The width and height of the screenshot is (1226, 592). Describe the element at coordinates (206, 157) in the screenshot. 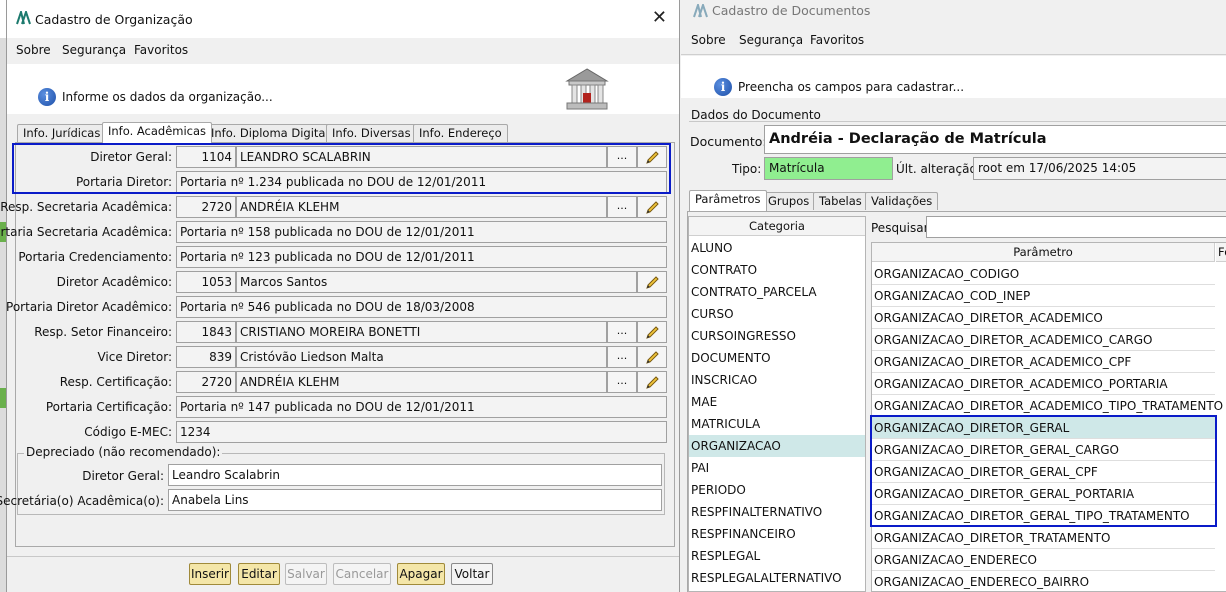

I see `diretor-geral-code-field: 1104` at that location.